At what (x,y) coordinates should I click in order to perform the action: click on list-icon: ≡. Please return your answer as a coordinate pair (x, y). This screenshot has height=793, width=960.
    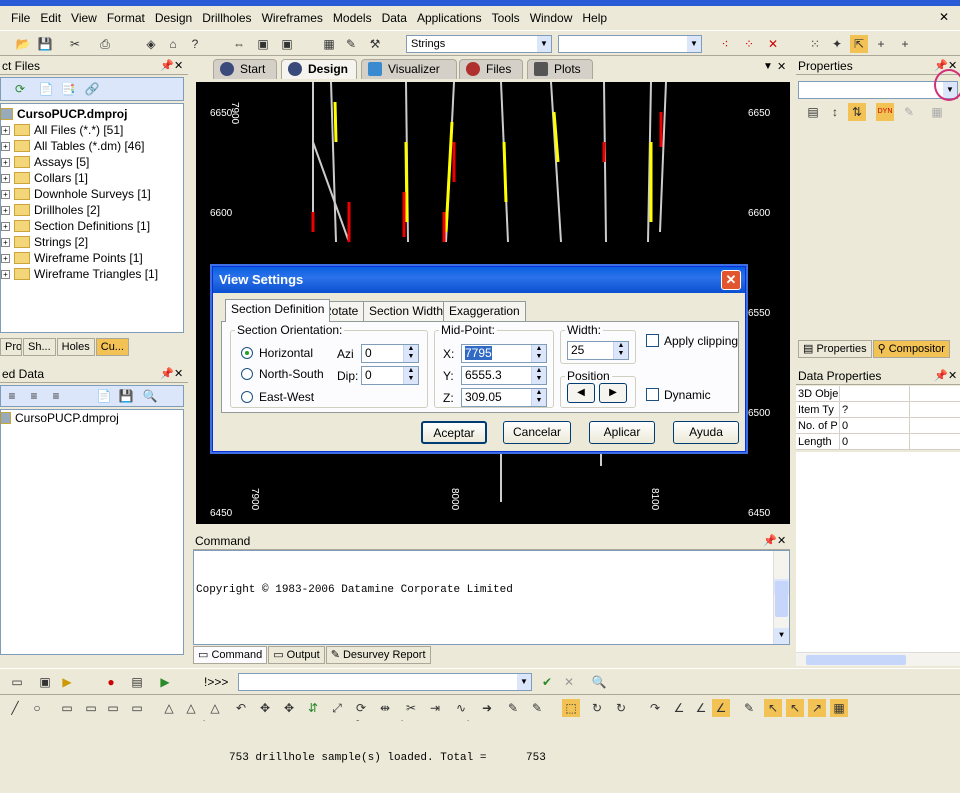
    Looking at the image, I should click on (12, 396).